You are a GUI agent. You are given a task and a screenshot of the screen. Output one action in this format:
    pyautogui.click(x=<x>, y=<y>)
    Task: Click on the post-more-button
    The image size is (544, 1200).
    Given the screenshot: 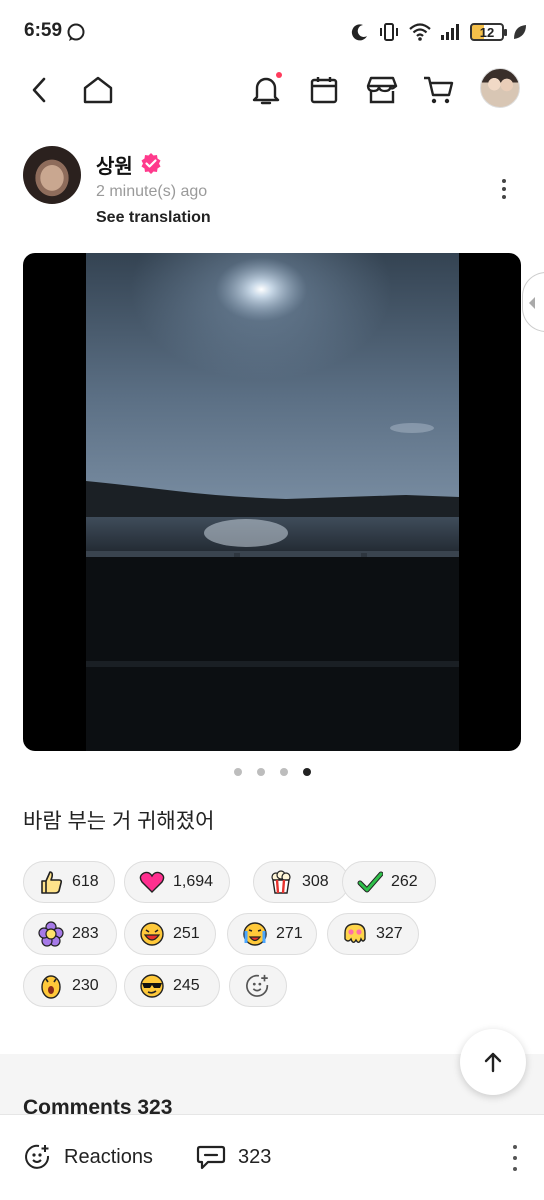 What is the action you would take?
    pyautogui.click(x=504, y=189)
    